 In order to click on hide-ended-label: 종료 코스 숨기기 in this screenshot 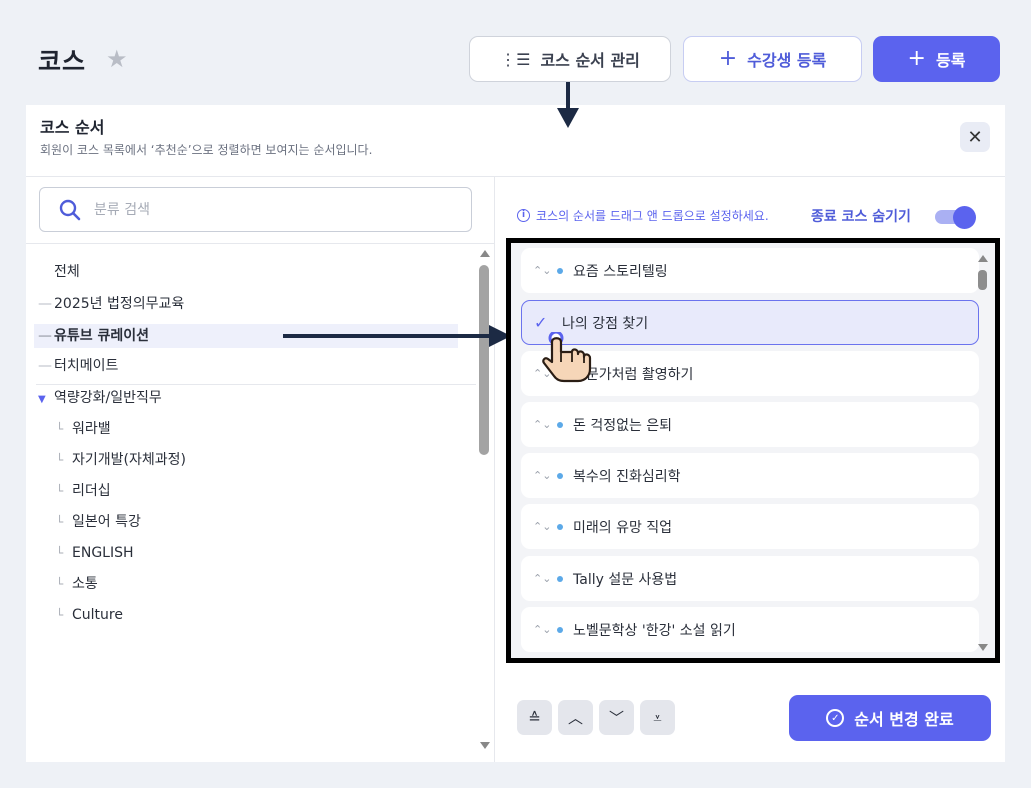, I will do `click(861, 217)`.